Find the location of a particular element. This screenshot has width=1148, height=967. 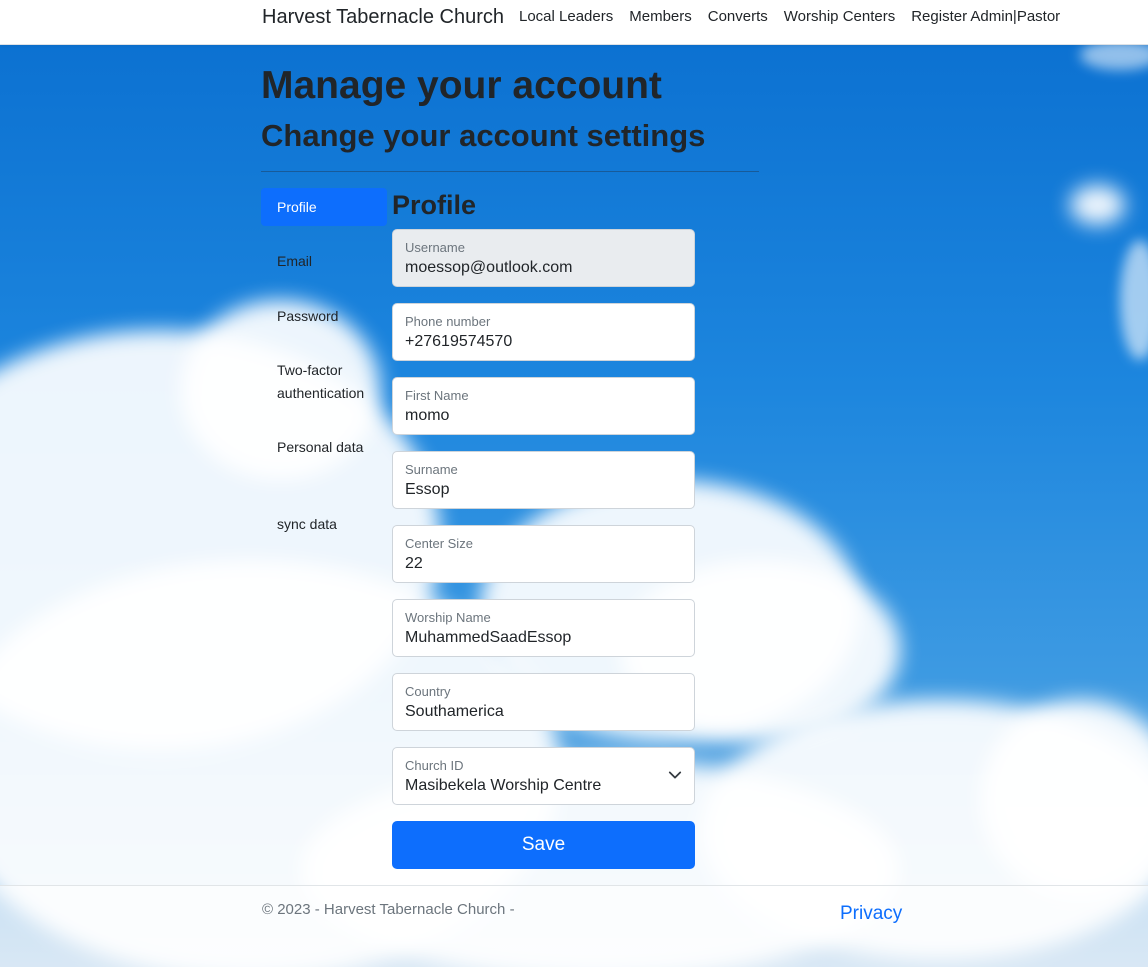

church-id-label: Church ID is located at coordinates (434, 765).